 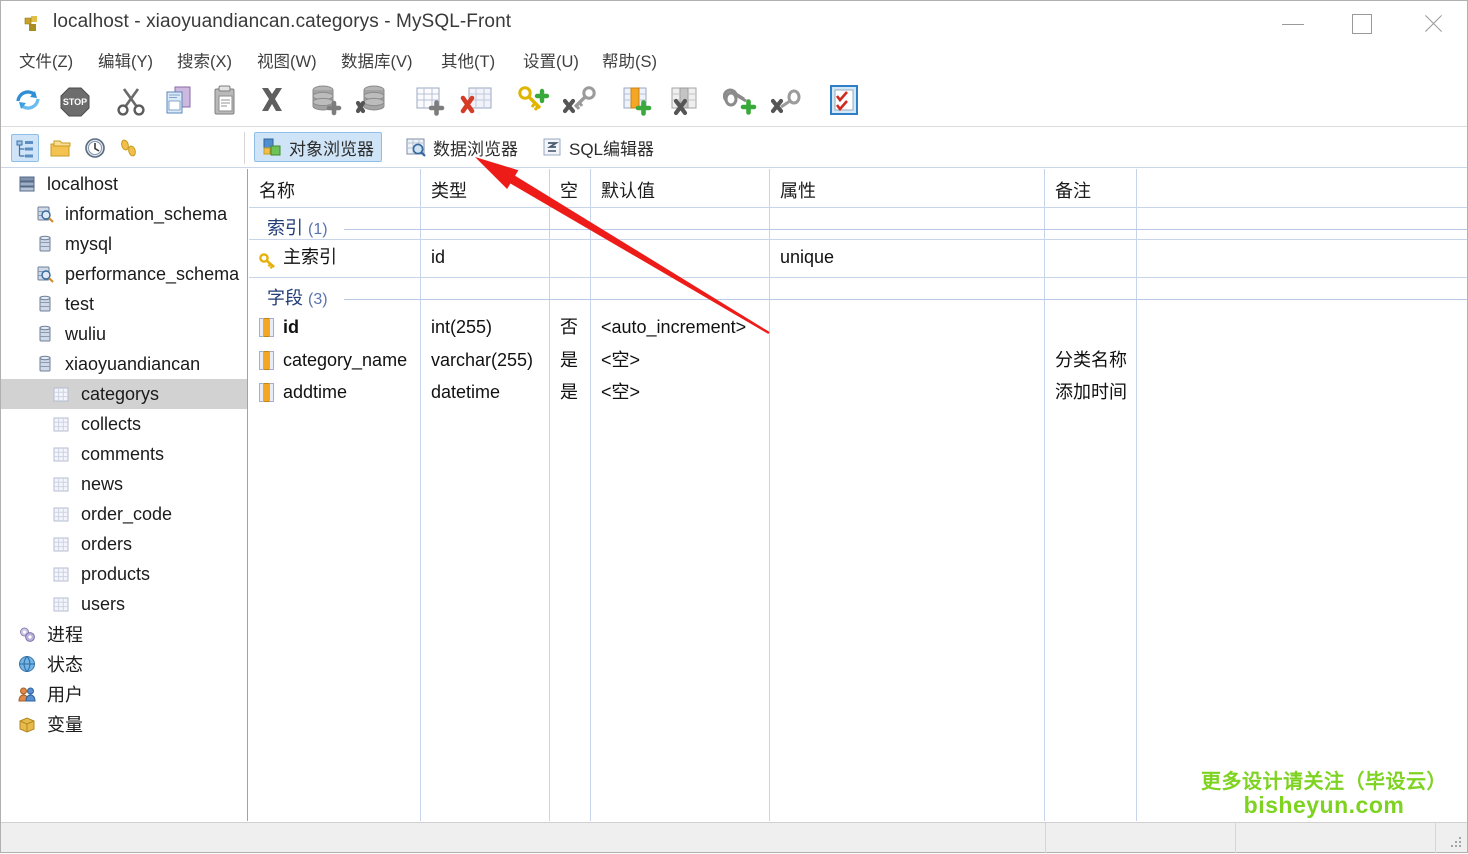 What do you see at coordinates (465, 392) in the screenshot?
I see `grid-cell-type: datetime` at bounding box center [465, 392].